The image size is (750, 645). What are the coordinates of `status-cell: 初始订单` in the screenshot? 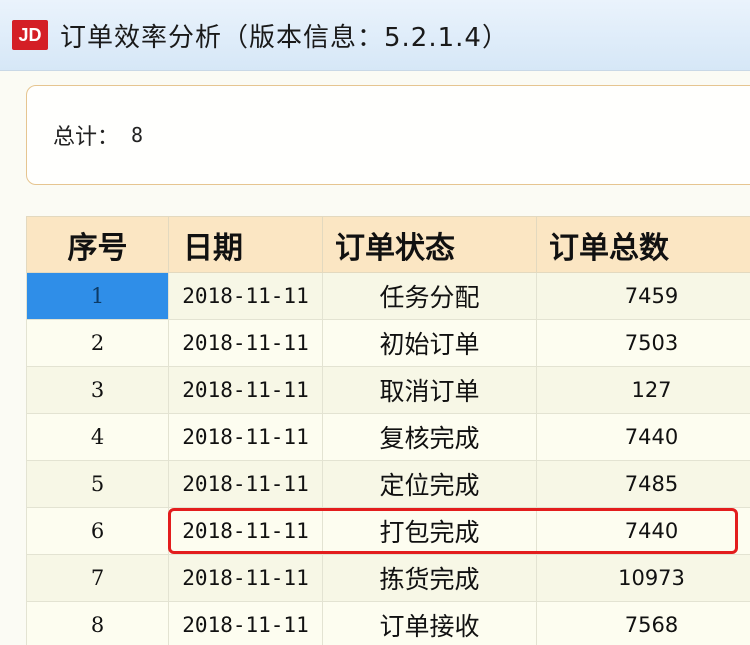 It's located at (429, 343).